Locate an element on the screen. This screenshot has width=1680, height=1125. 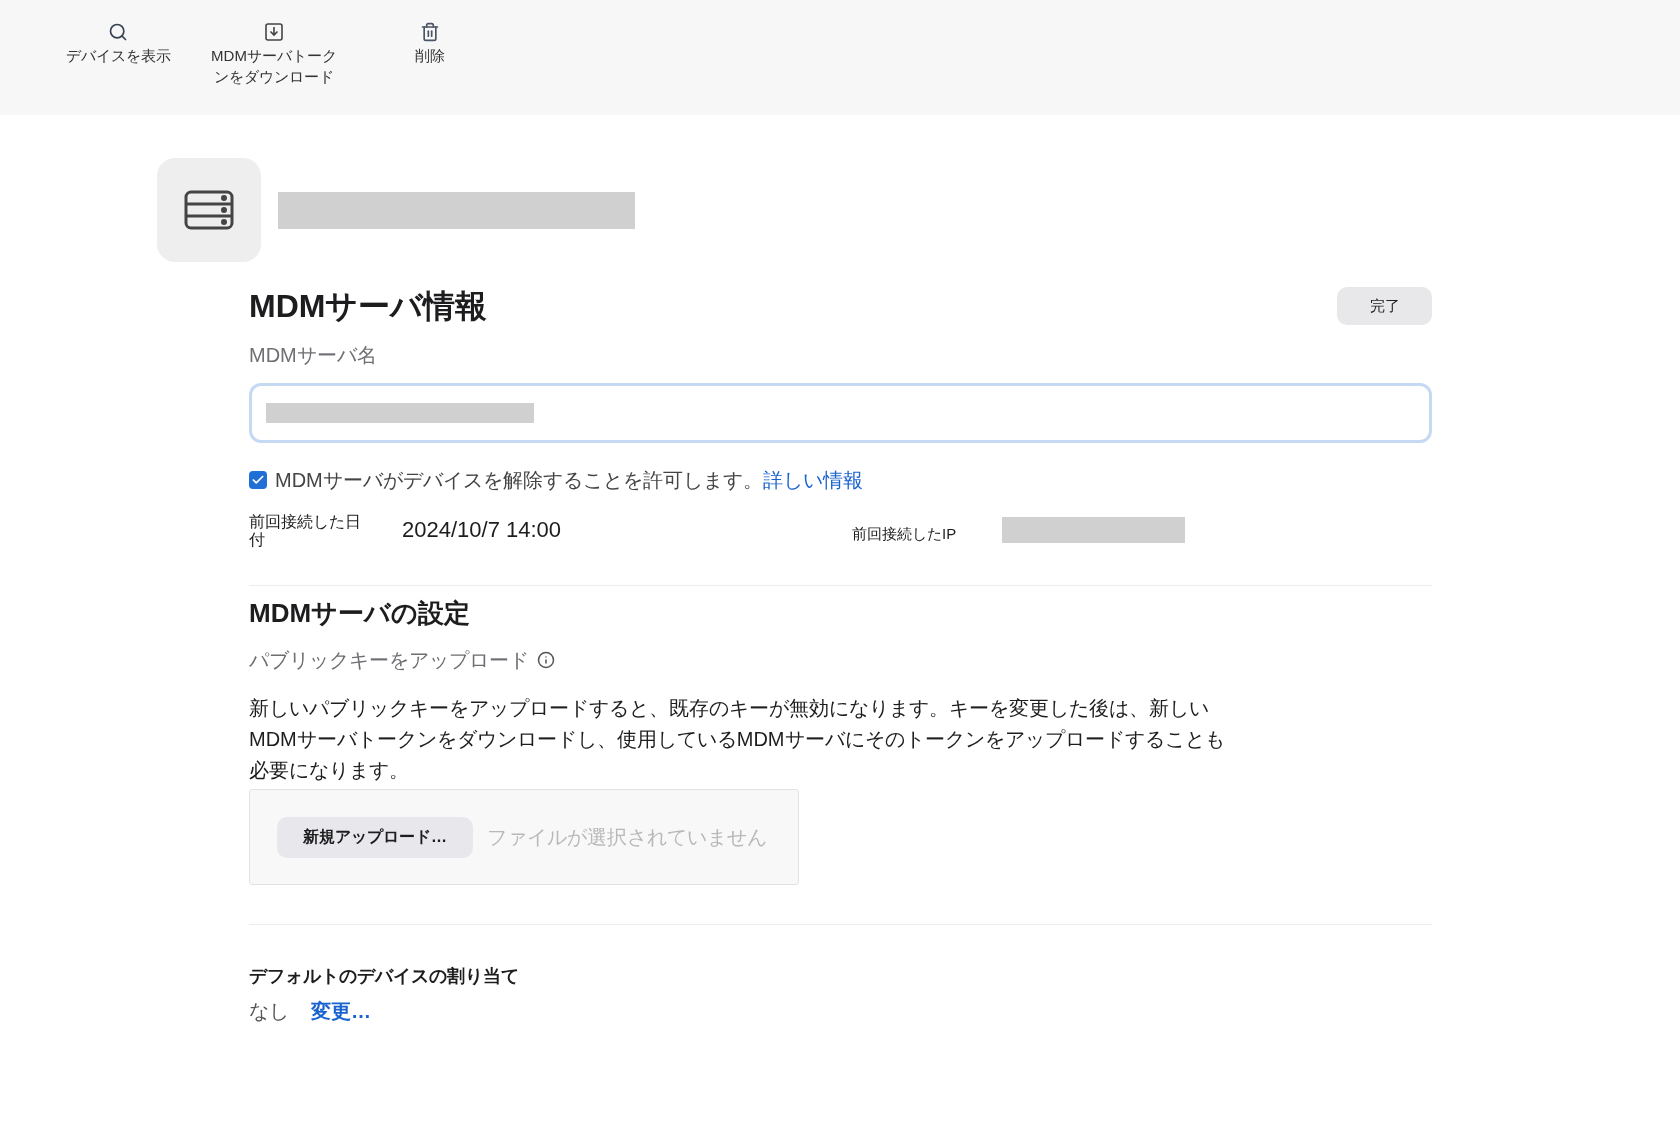
field-label: MDMサーバ名 is located at coordinates (313, 355).